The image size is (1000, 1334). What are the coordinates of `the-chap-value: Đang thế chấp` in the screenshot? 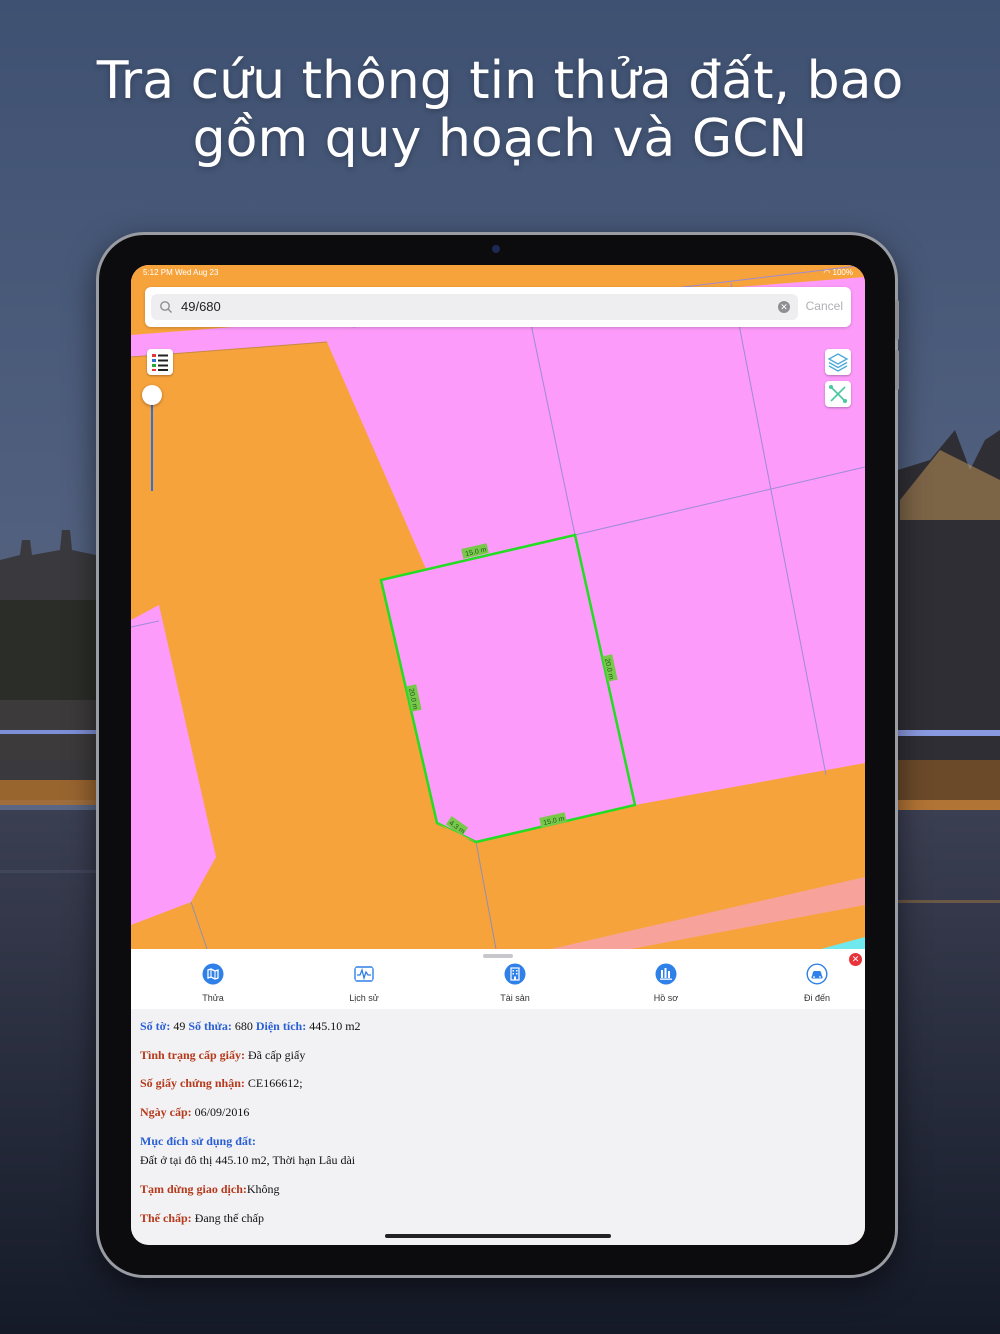 It's located at (229, 1218).